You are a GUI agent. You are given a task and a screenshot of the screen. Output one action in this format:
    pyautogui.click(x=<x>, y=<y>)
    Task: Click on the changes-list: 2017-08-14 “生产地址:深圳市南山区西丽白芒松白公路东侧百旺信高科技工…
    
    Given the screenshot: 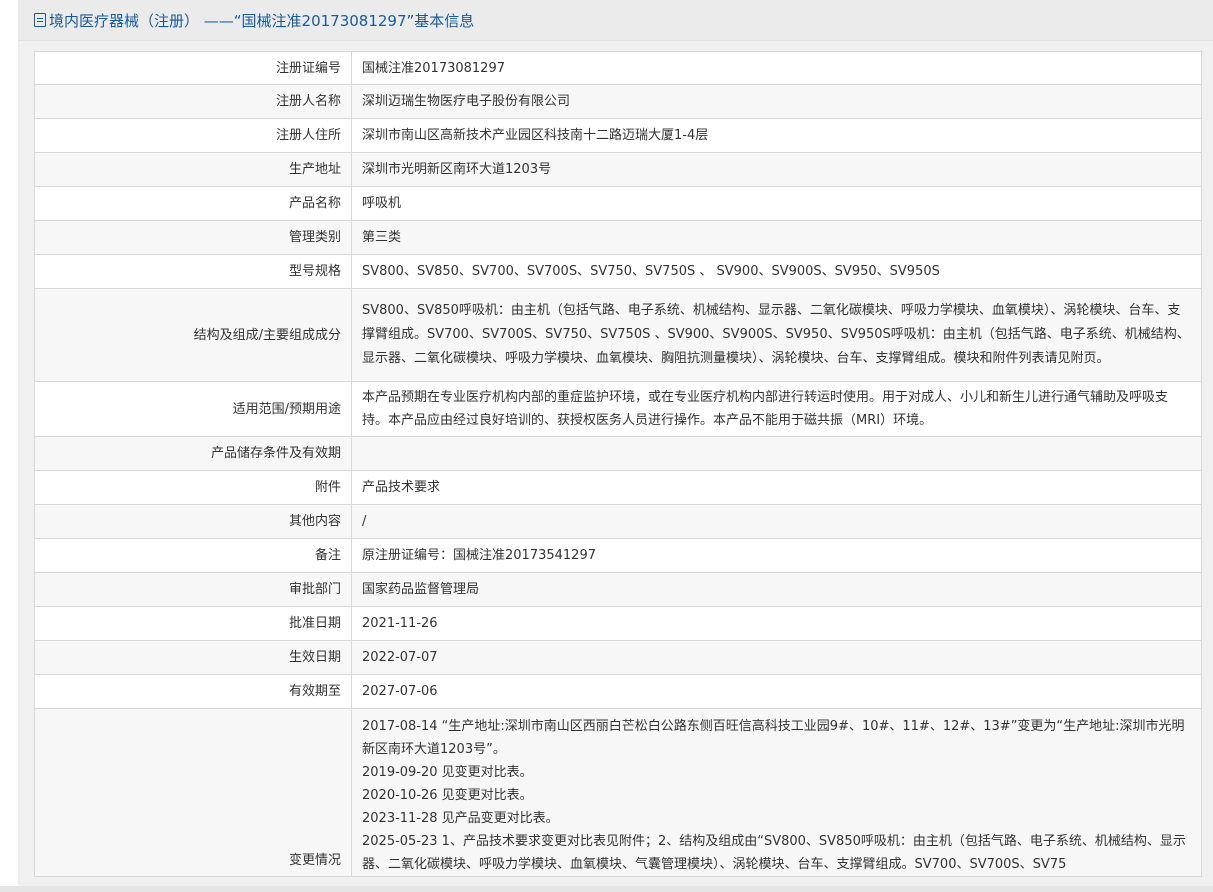 What is the action you would take?
    pyautogui.click(x=776, y=792)
    